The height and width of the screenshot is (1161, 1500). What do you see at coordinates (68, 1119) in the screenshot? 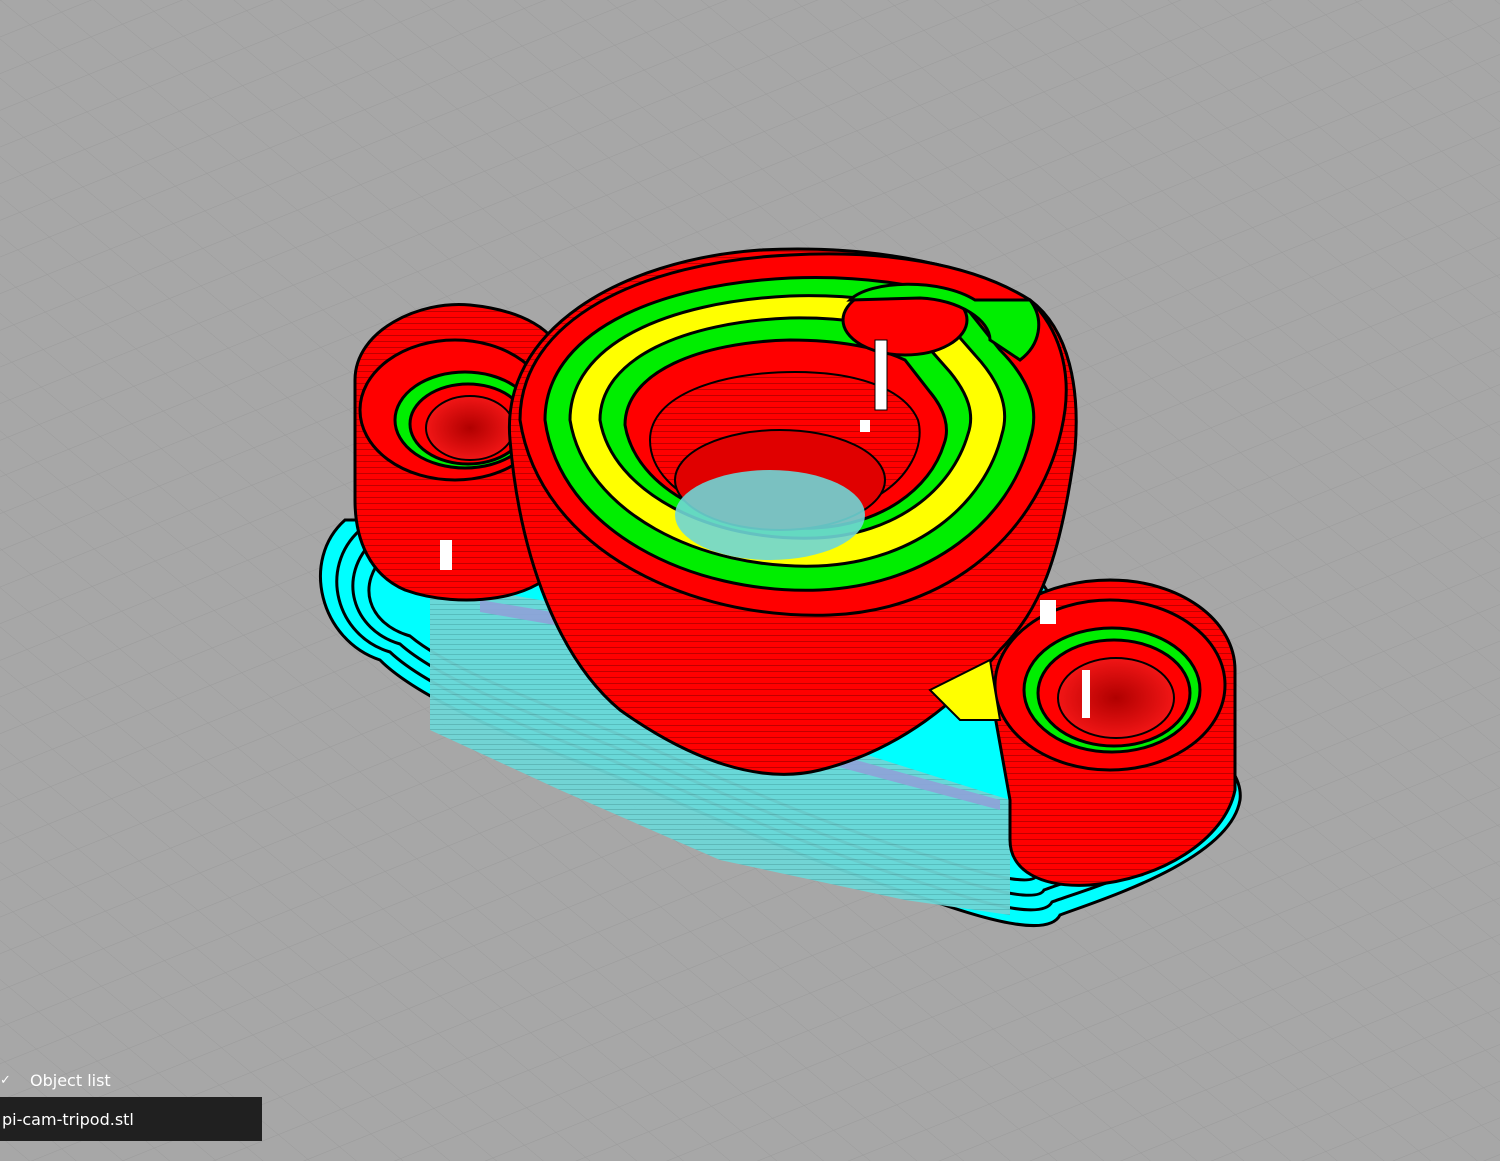
I see `object-name: pi-cam-tripod.stl` at bounding box center [68, 1119].